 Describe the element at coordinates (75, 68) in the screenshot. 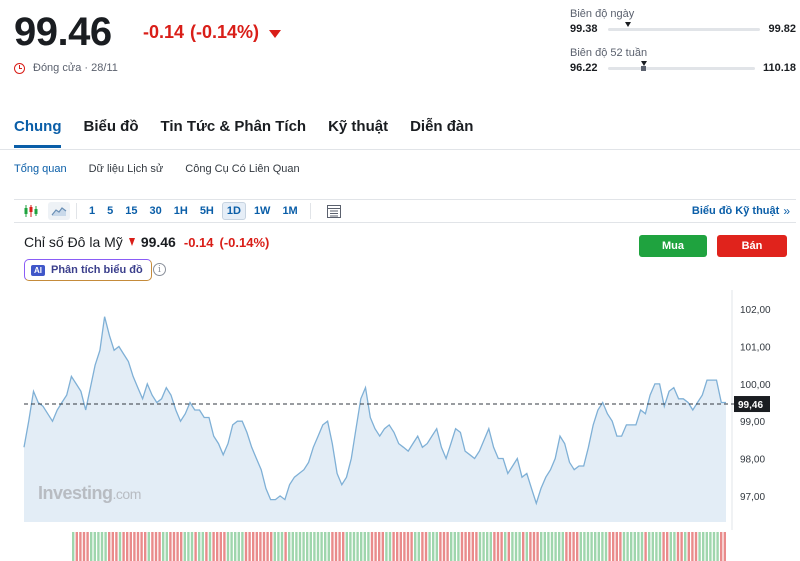

I see `market-status-text: Đóng cửa · 28/11` at that location.